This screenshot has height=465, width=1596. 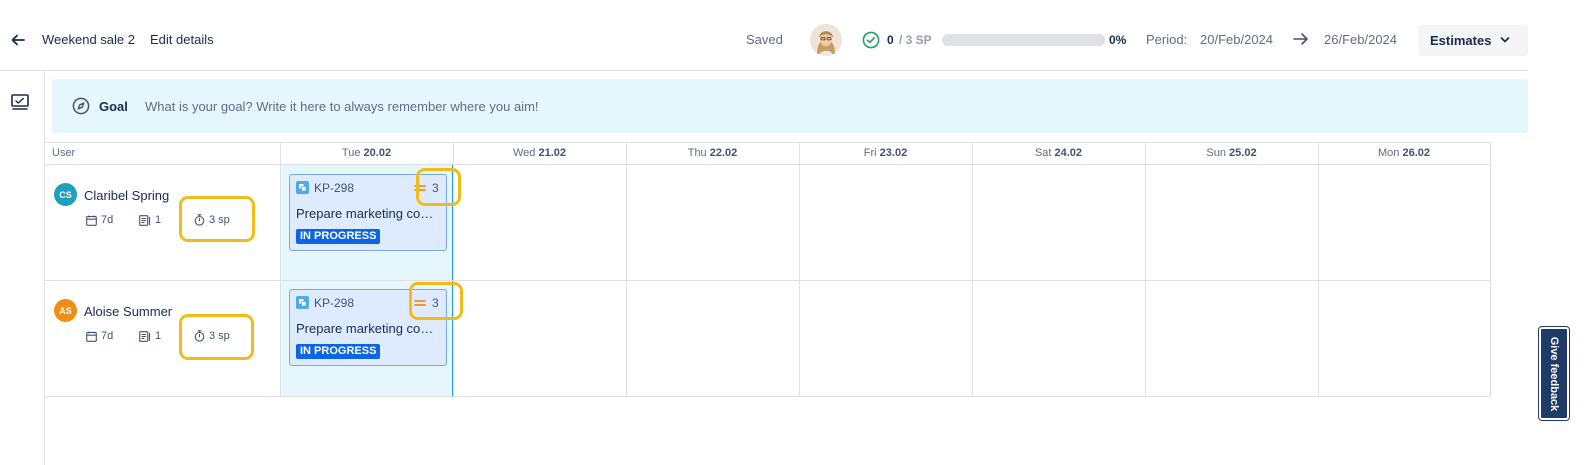 I want to click on compass-icon, so click(x=81, y=106).